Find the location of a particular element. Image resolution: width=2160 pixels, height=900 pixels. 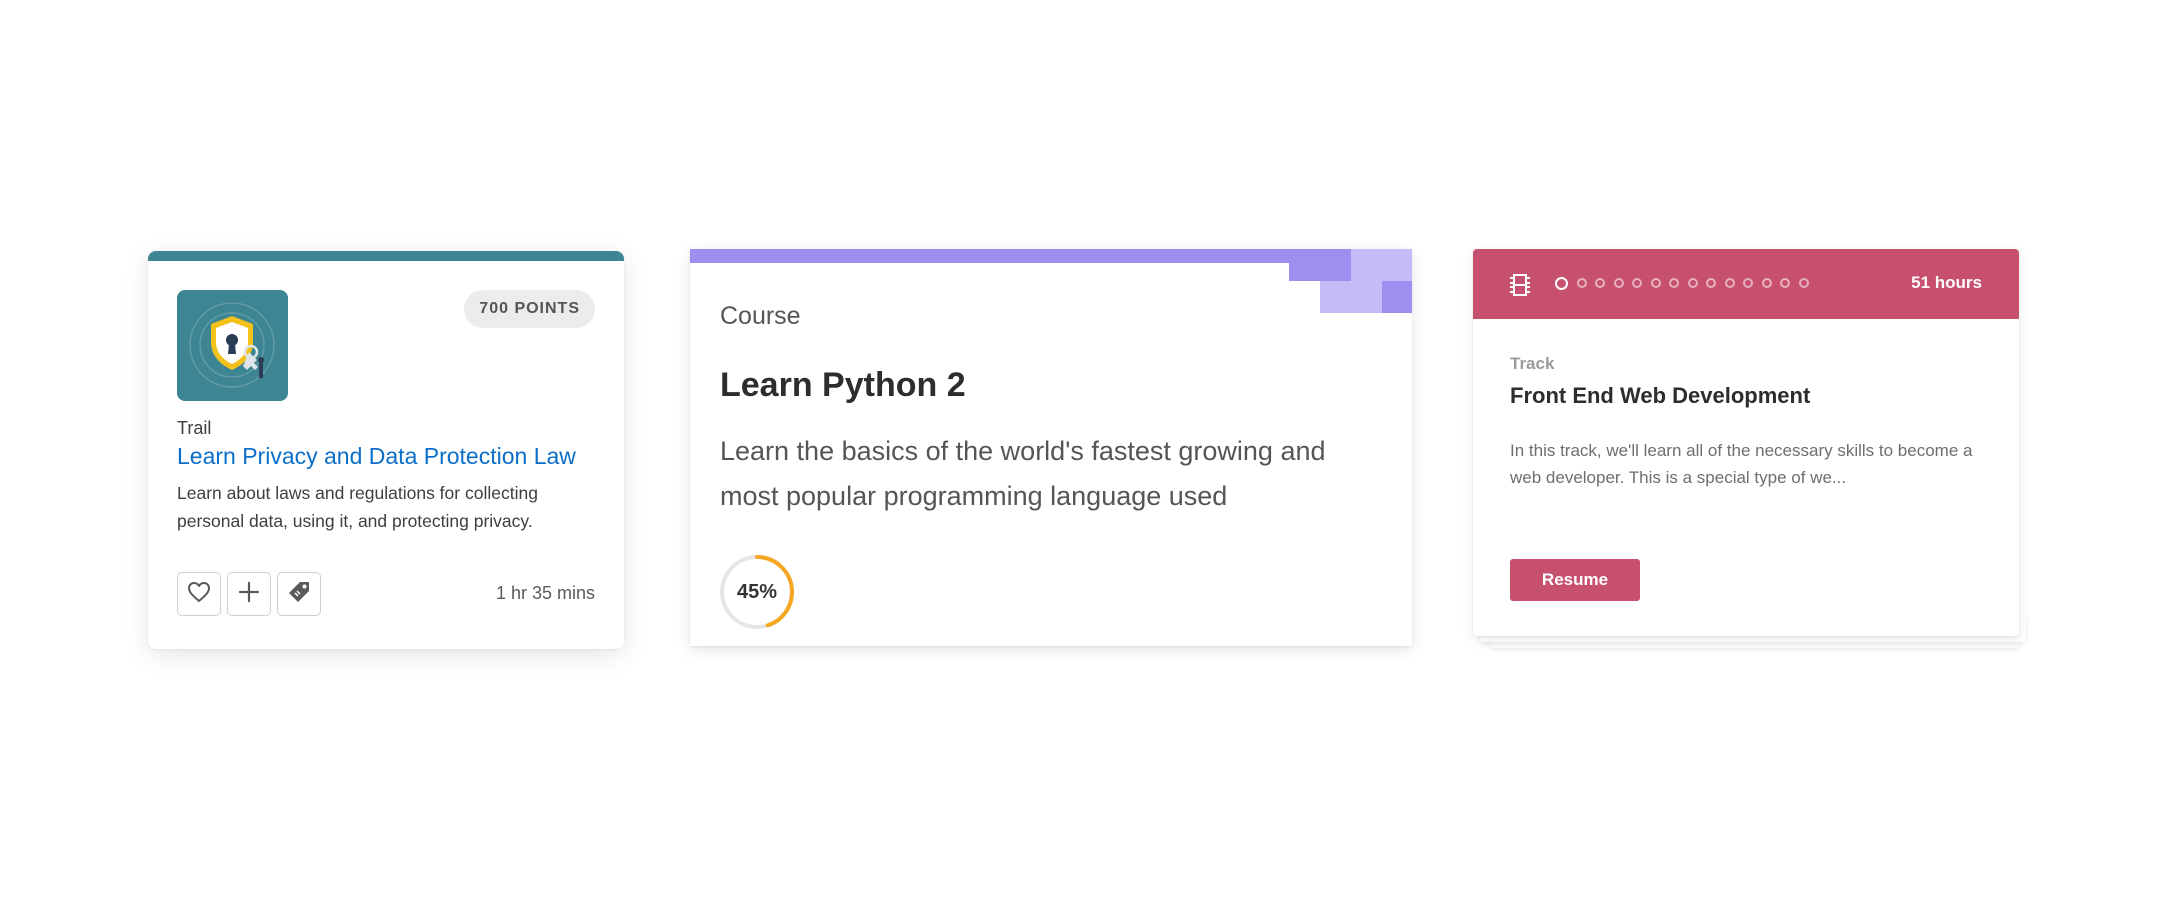

film-strip-icon is located at coordinates (1520, 285).